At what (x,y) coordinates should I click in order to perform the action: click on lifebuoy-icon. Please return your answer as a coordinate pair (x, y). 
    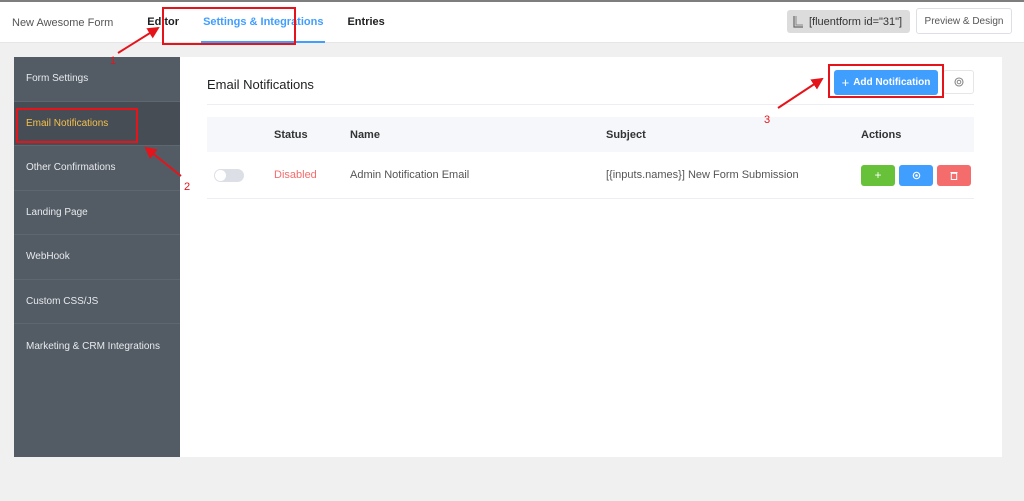
    Looking at the image, I should click on (958, 82).